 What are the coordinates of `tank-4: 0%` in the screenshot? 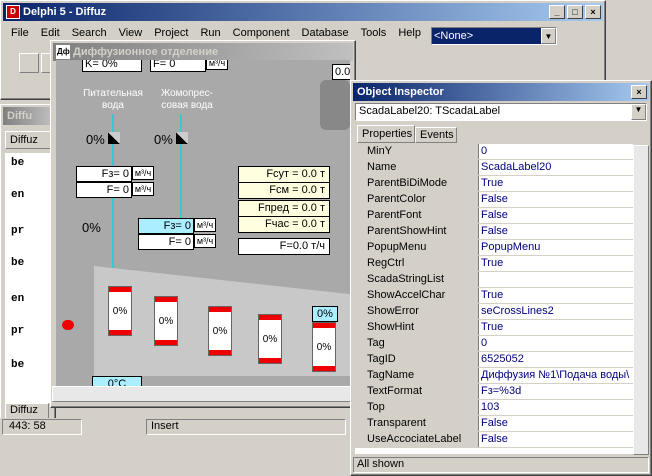 It's located at (270, 339).